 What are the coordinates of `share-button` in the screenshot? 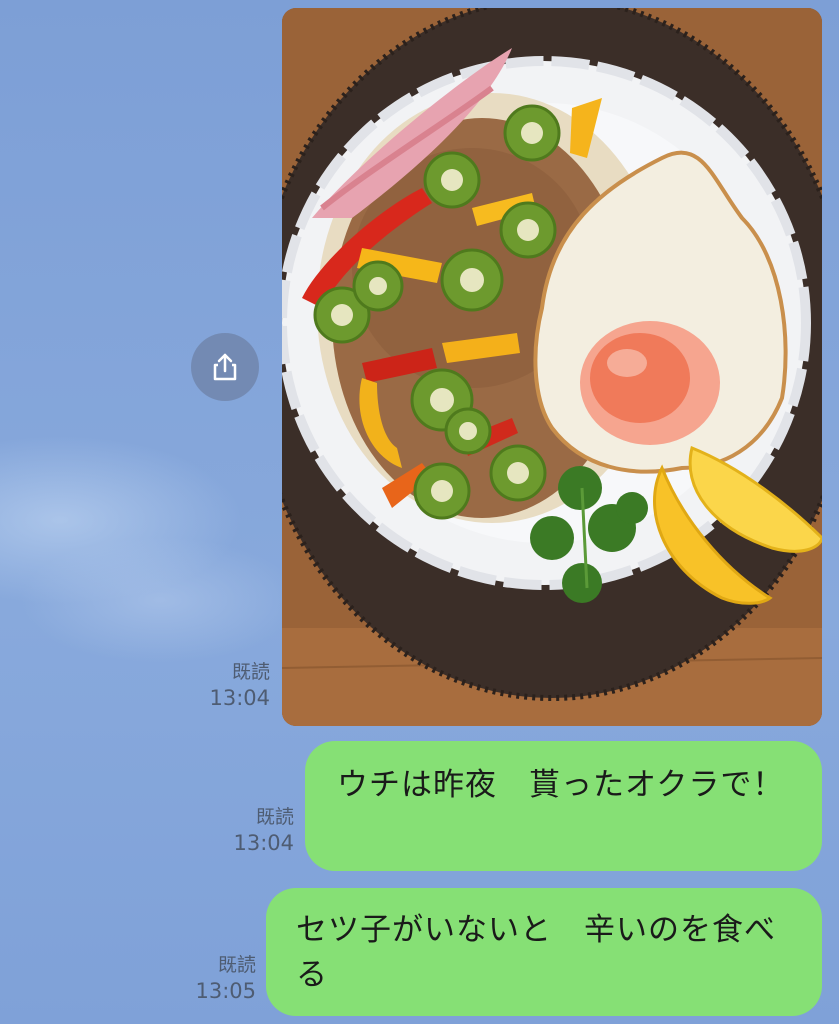 It's located at (225, 367).